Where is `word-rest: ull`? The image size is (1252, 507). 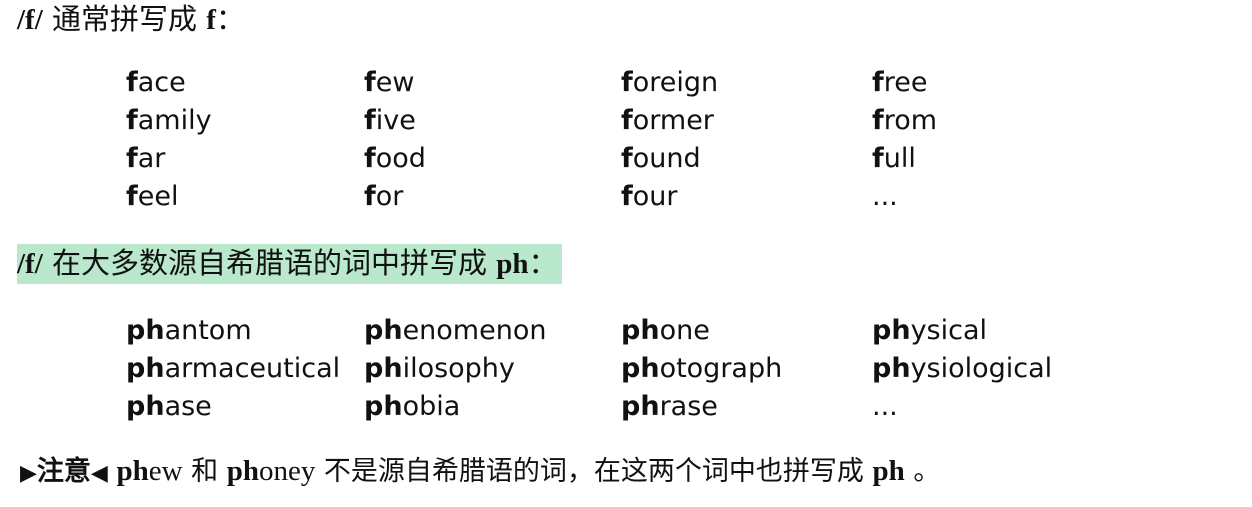 word-rest: ull is located at coordinates (899, 158).